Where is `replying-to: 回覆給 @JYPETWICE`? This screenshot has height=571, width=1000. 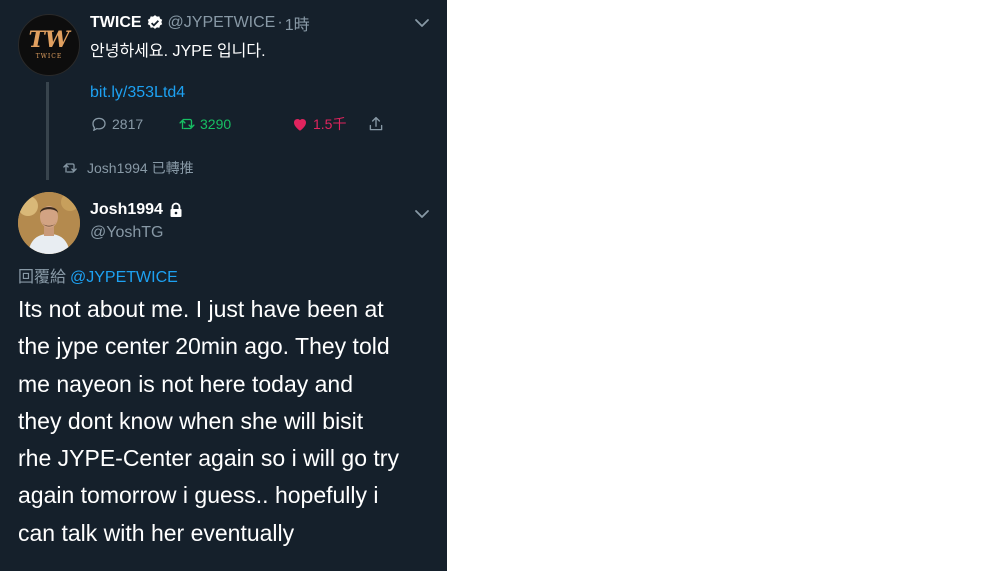 replying-to: 回覆給 @JYPETWICE is located at coordinates (98, 275).